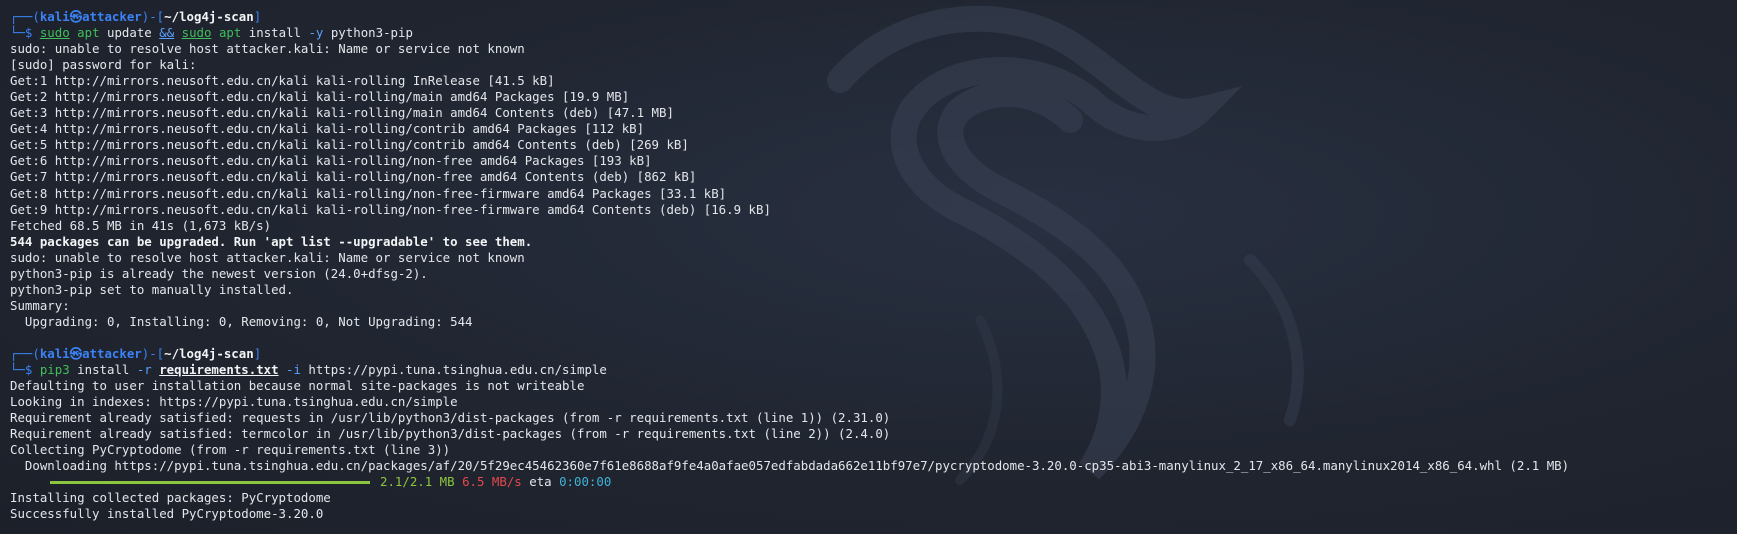 The height and width of the screenshot is (534, 1737). Describe the element at coordinates (141, 225) in the screenshot. I see `output-line: Fetched 68.5 MB in 41s (1,673 kB/s)` at that location.